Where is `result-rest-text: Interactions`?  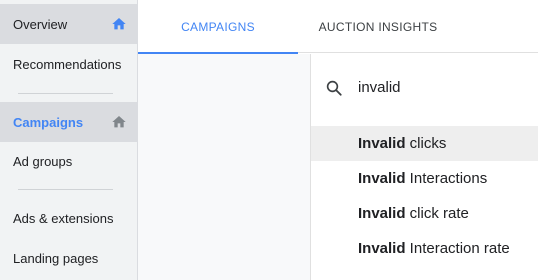 result-rest-text: Interactions is located at coordinates (446, 178).